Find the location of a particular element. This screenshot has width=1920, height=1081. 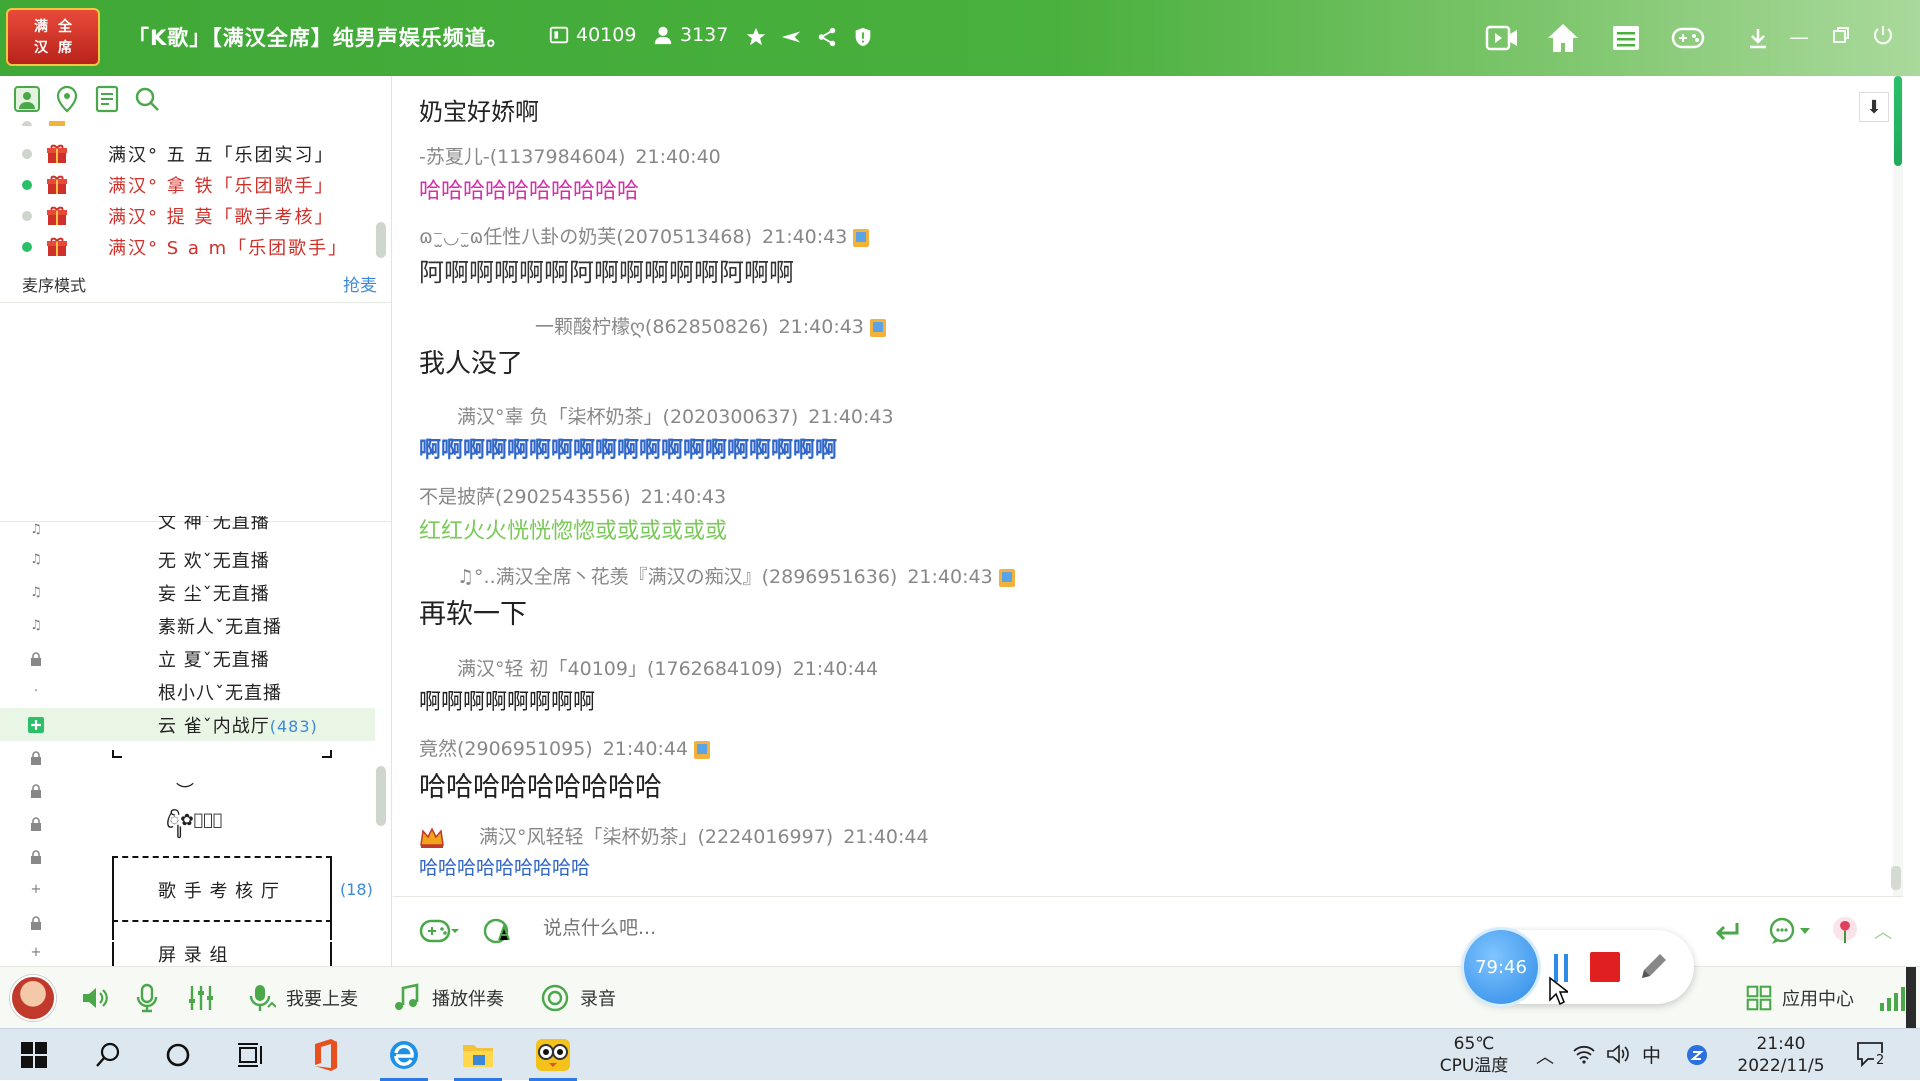

tray-expand-button: ︿ is located at coordinates (1547, 1055).